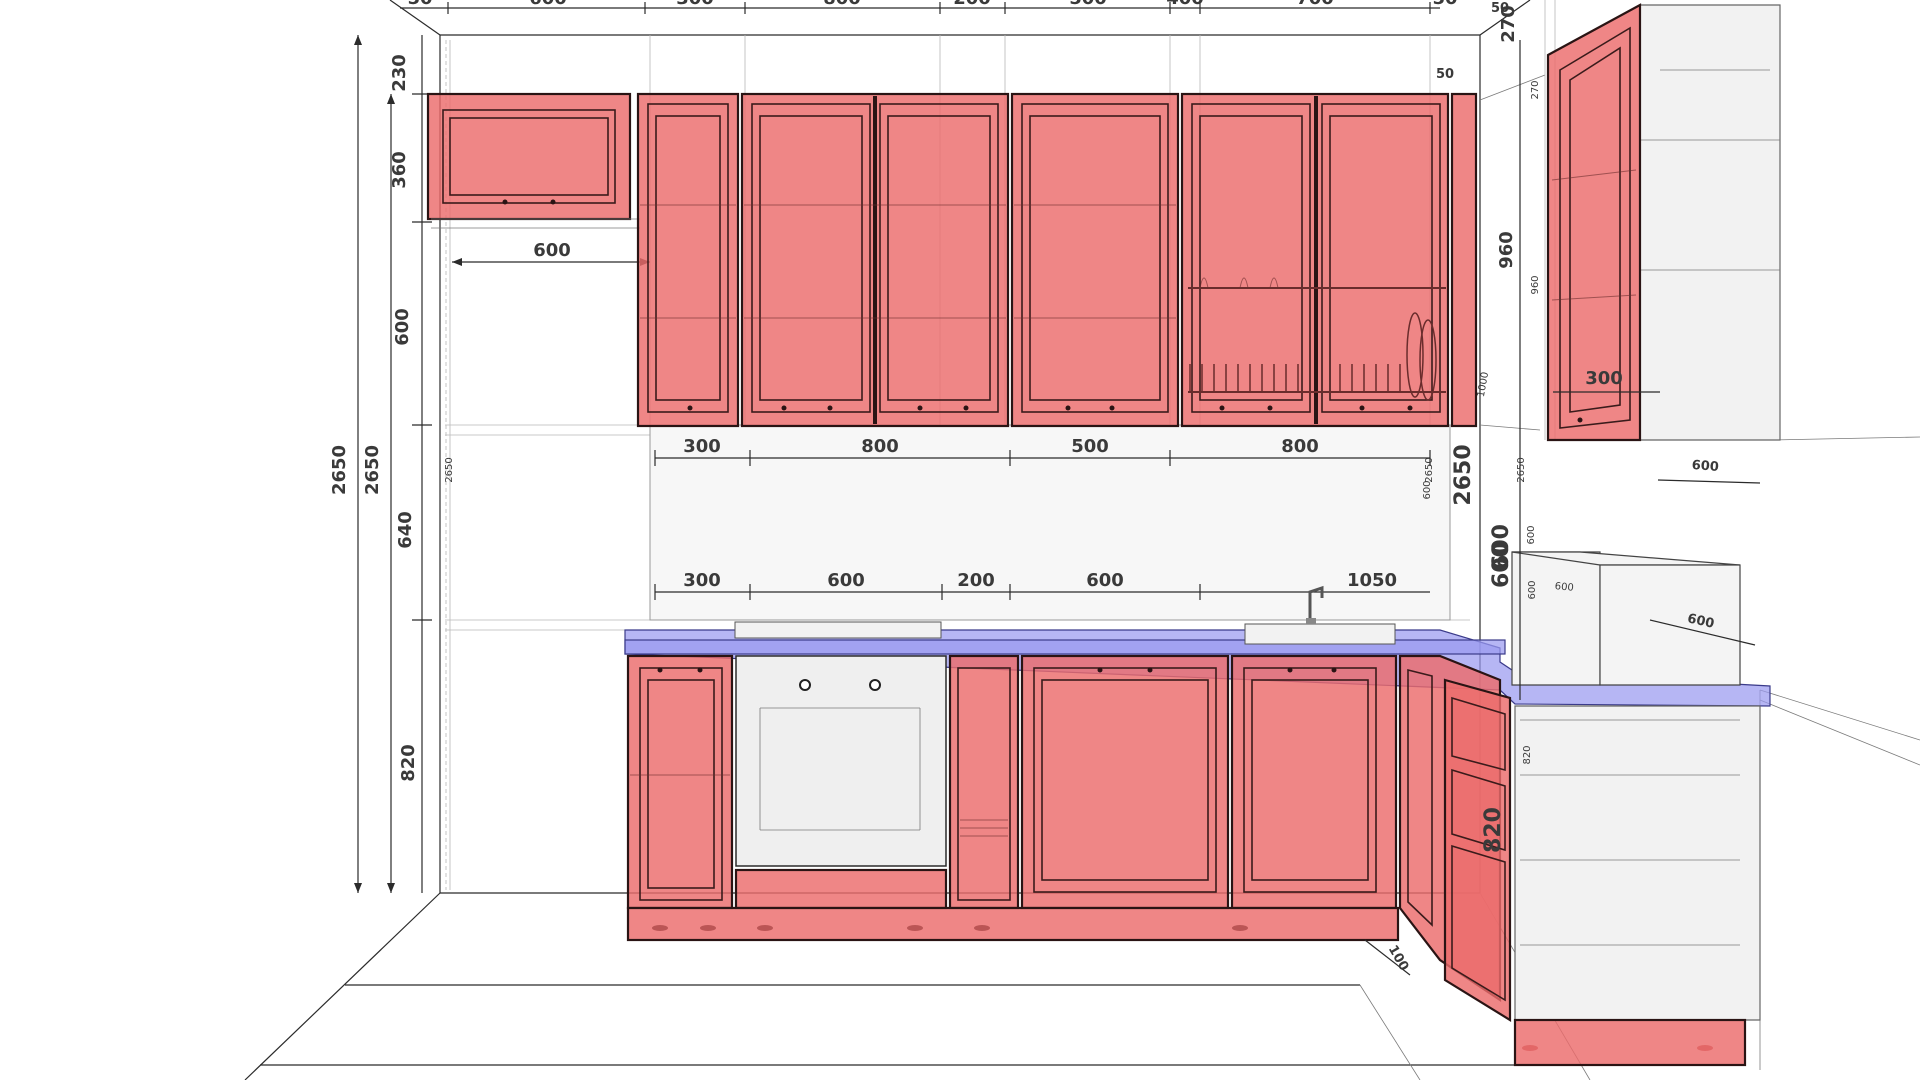 The height and width of the screenshot is (1080, 1920). What do you see at coordinates (372, 470) in the screenshot?
I see `dim-2650-inner: 2650` at bounding box center [372, 470].